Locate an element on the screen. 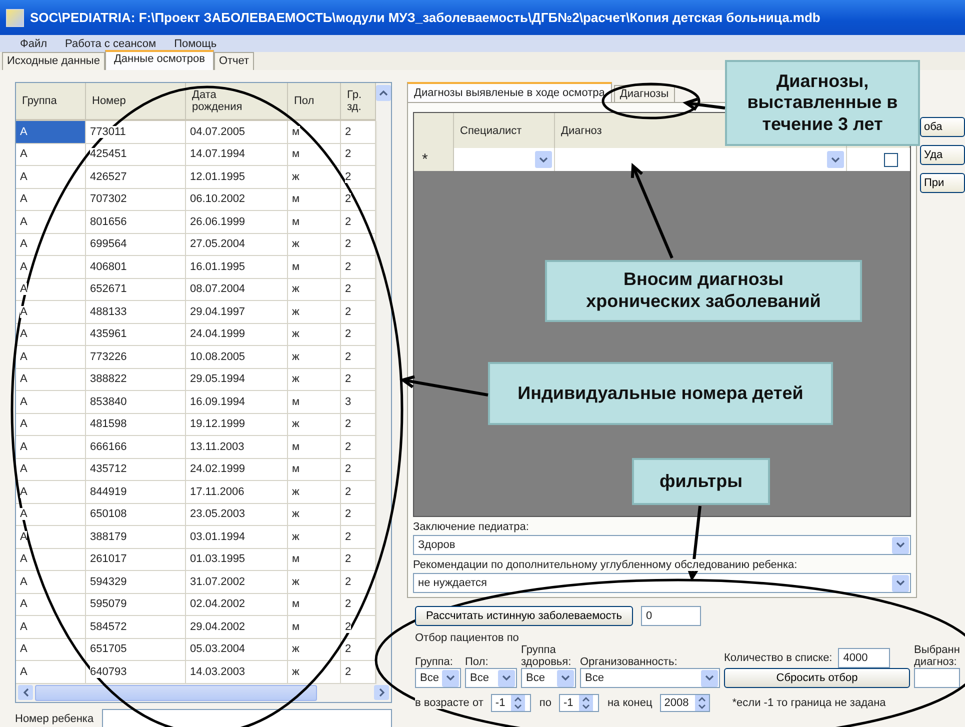 Image resolution: width=965 pixels, height=727 pixels. calculate-button: Рассчитать истинную заболеваемость is located at coordinates (524, 616).